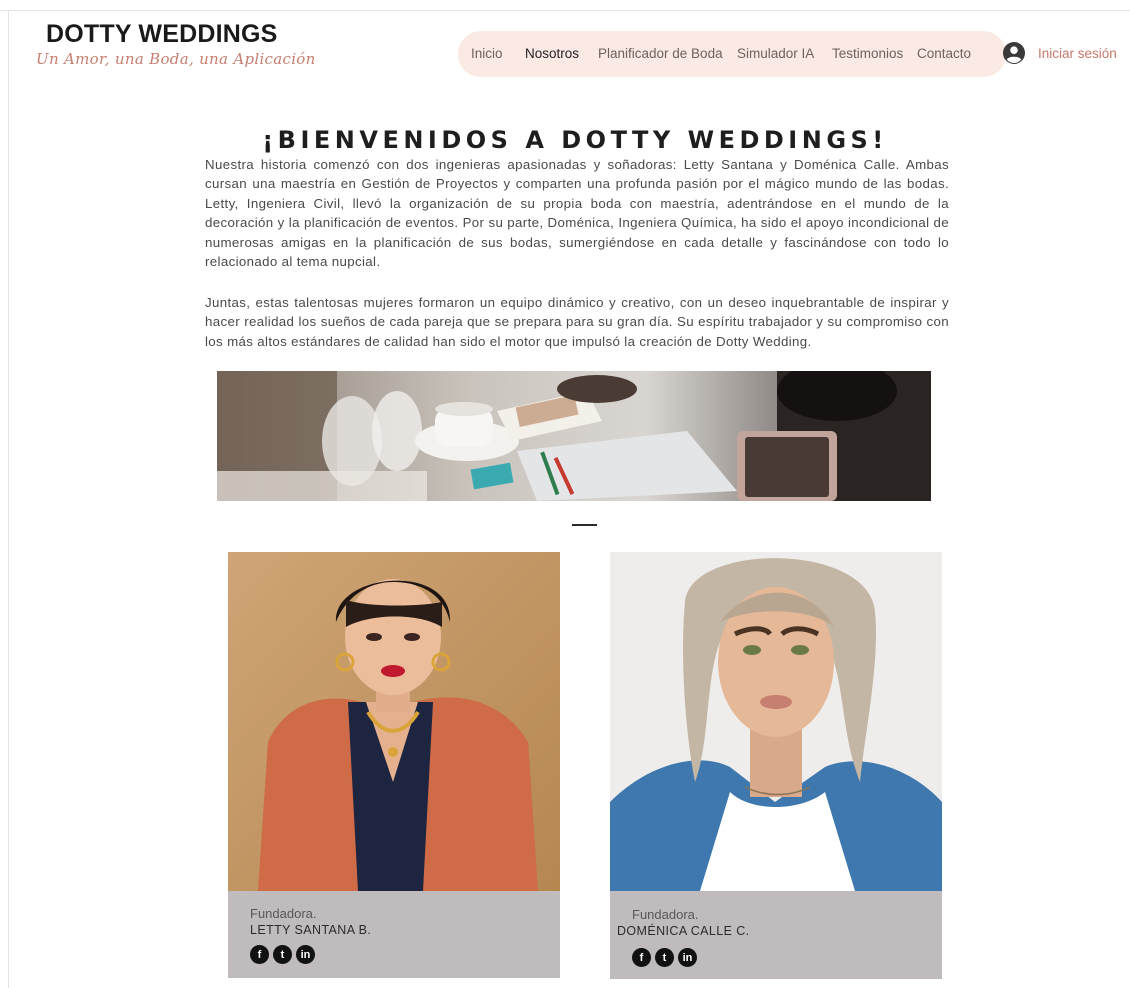 Image resolution: width=1130 pixels, height=988 pixels. I want to click on banner-planning-table-image, so click(574, 436).